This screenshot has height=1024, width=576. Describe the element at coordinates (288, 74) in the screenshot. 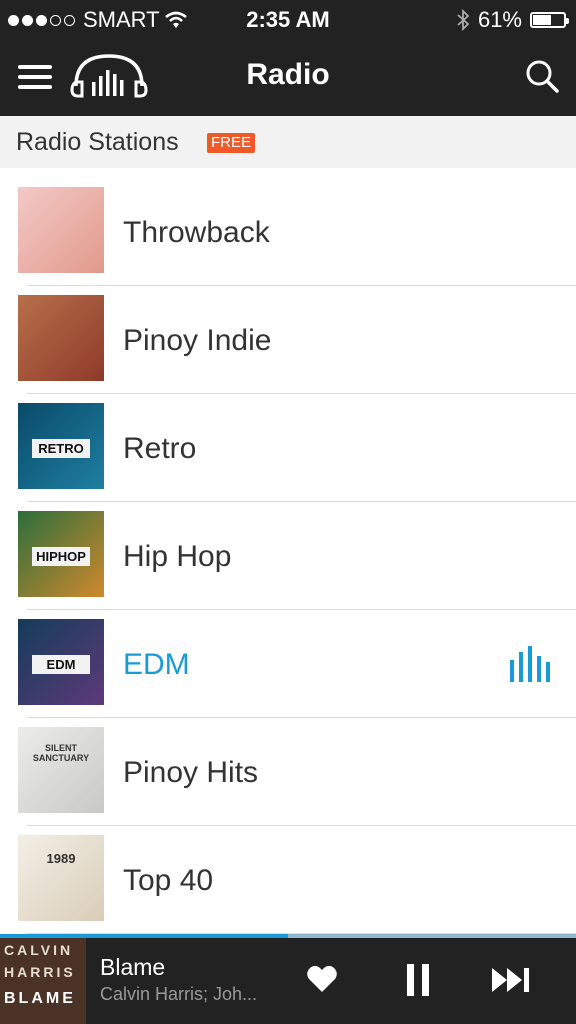

I see `page-title: Radio` at that location.